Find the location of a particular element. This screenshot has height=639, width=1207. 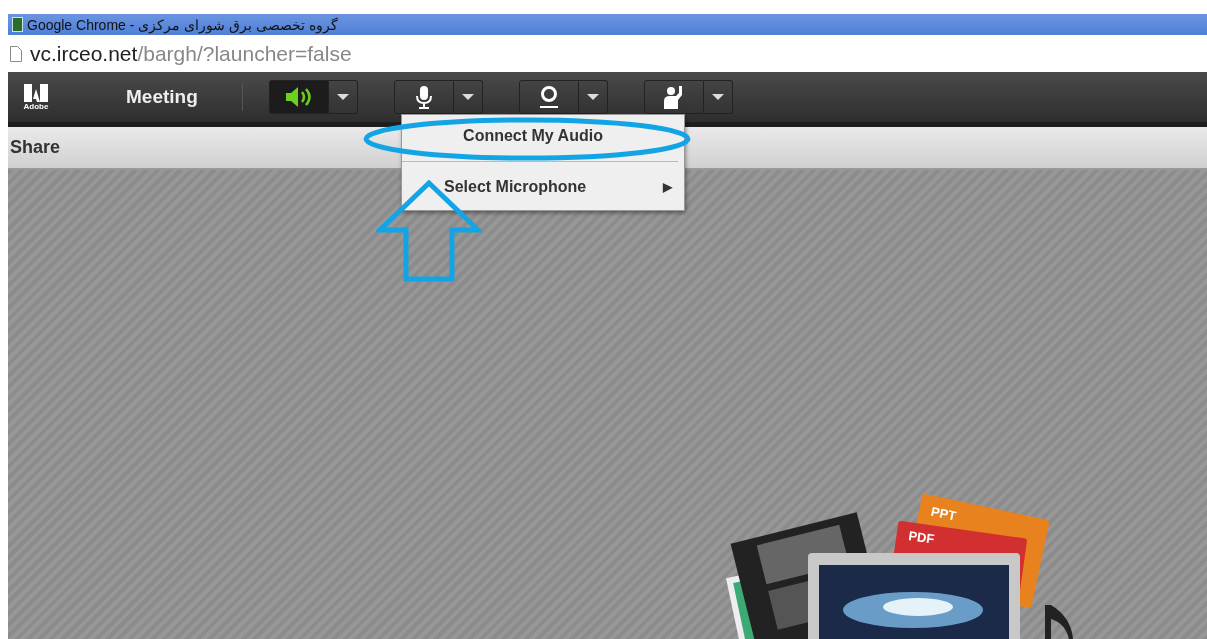

page-icon is located at coordinates (16, 53).